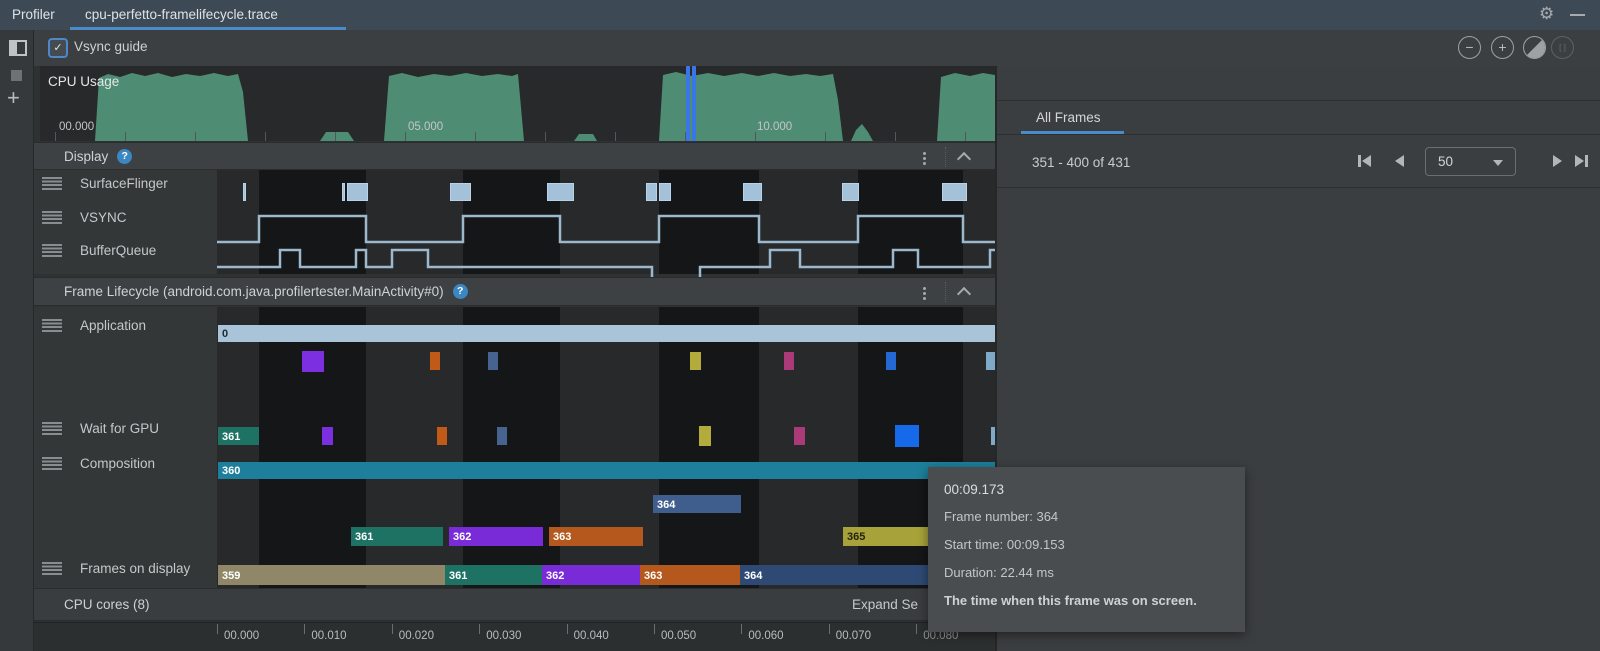 The width and height of the screenshot is (1600, 651). I want to click on tooltip-duration: Duration: 22.44 ms, so click(999, 572).